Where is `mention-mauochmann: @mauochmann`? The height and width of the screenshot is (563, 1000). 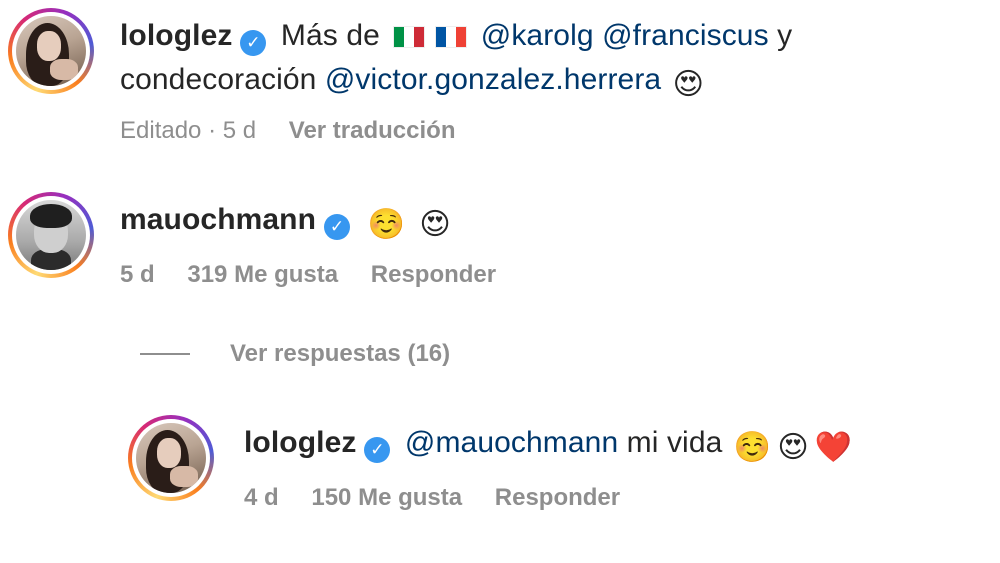
mention-mauochmann: @mauochmann is located at coordinates (511, 442).